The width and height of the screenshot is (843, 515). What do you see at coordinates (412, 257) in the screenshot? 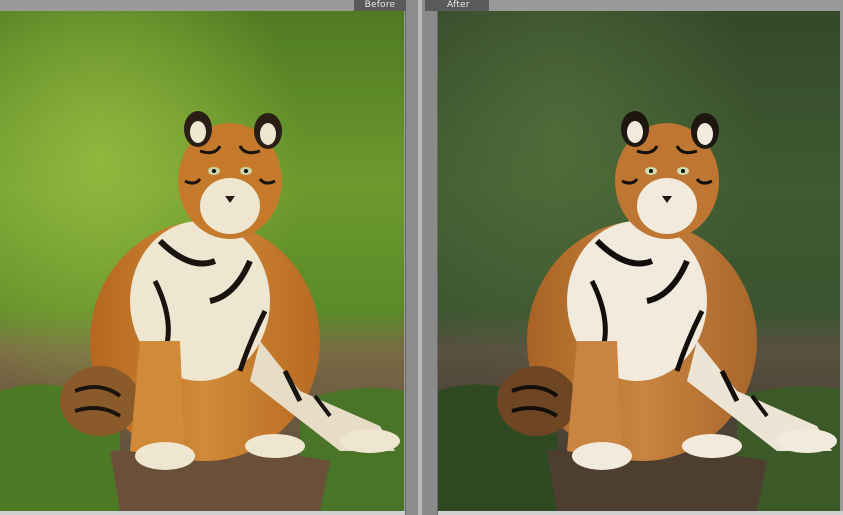
I see `compare-divider-left` at bounding box center [412, 257].